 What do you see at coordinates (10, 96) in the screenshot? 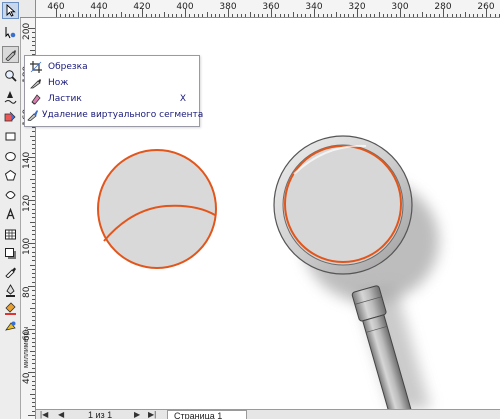
I see `freehand-tool-icon` at bounding box center [10, 96].